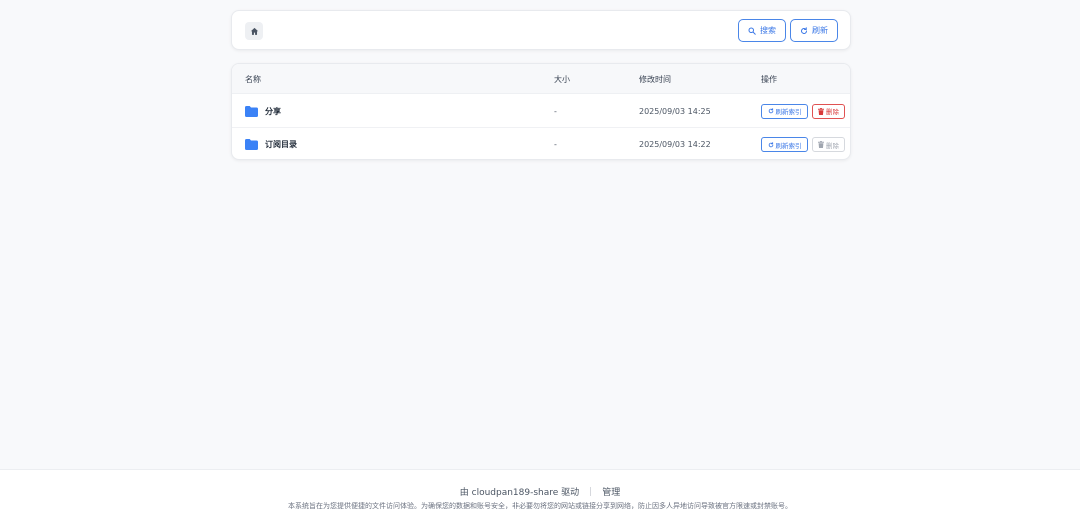  I want to click on search-button: 搜索, so click(762, 30).